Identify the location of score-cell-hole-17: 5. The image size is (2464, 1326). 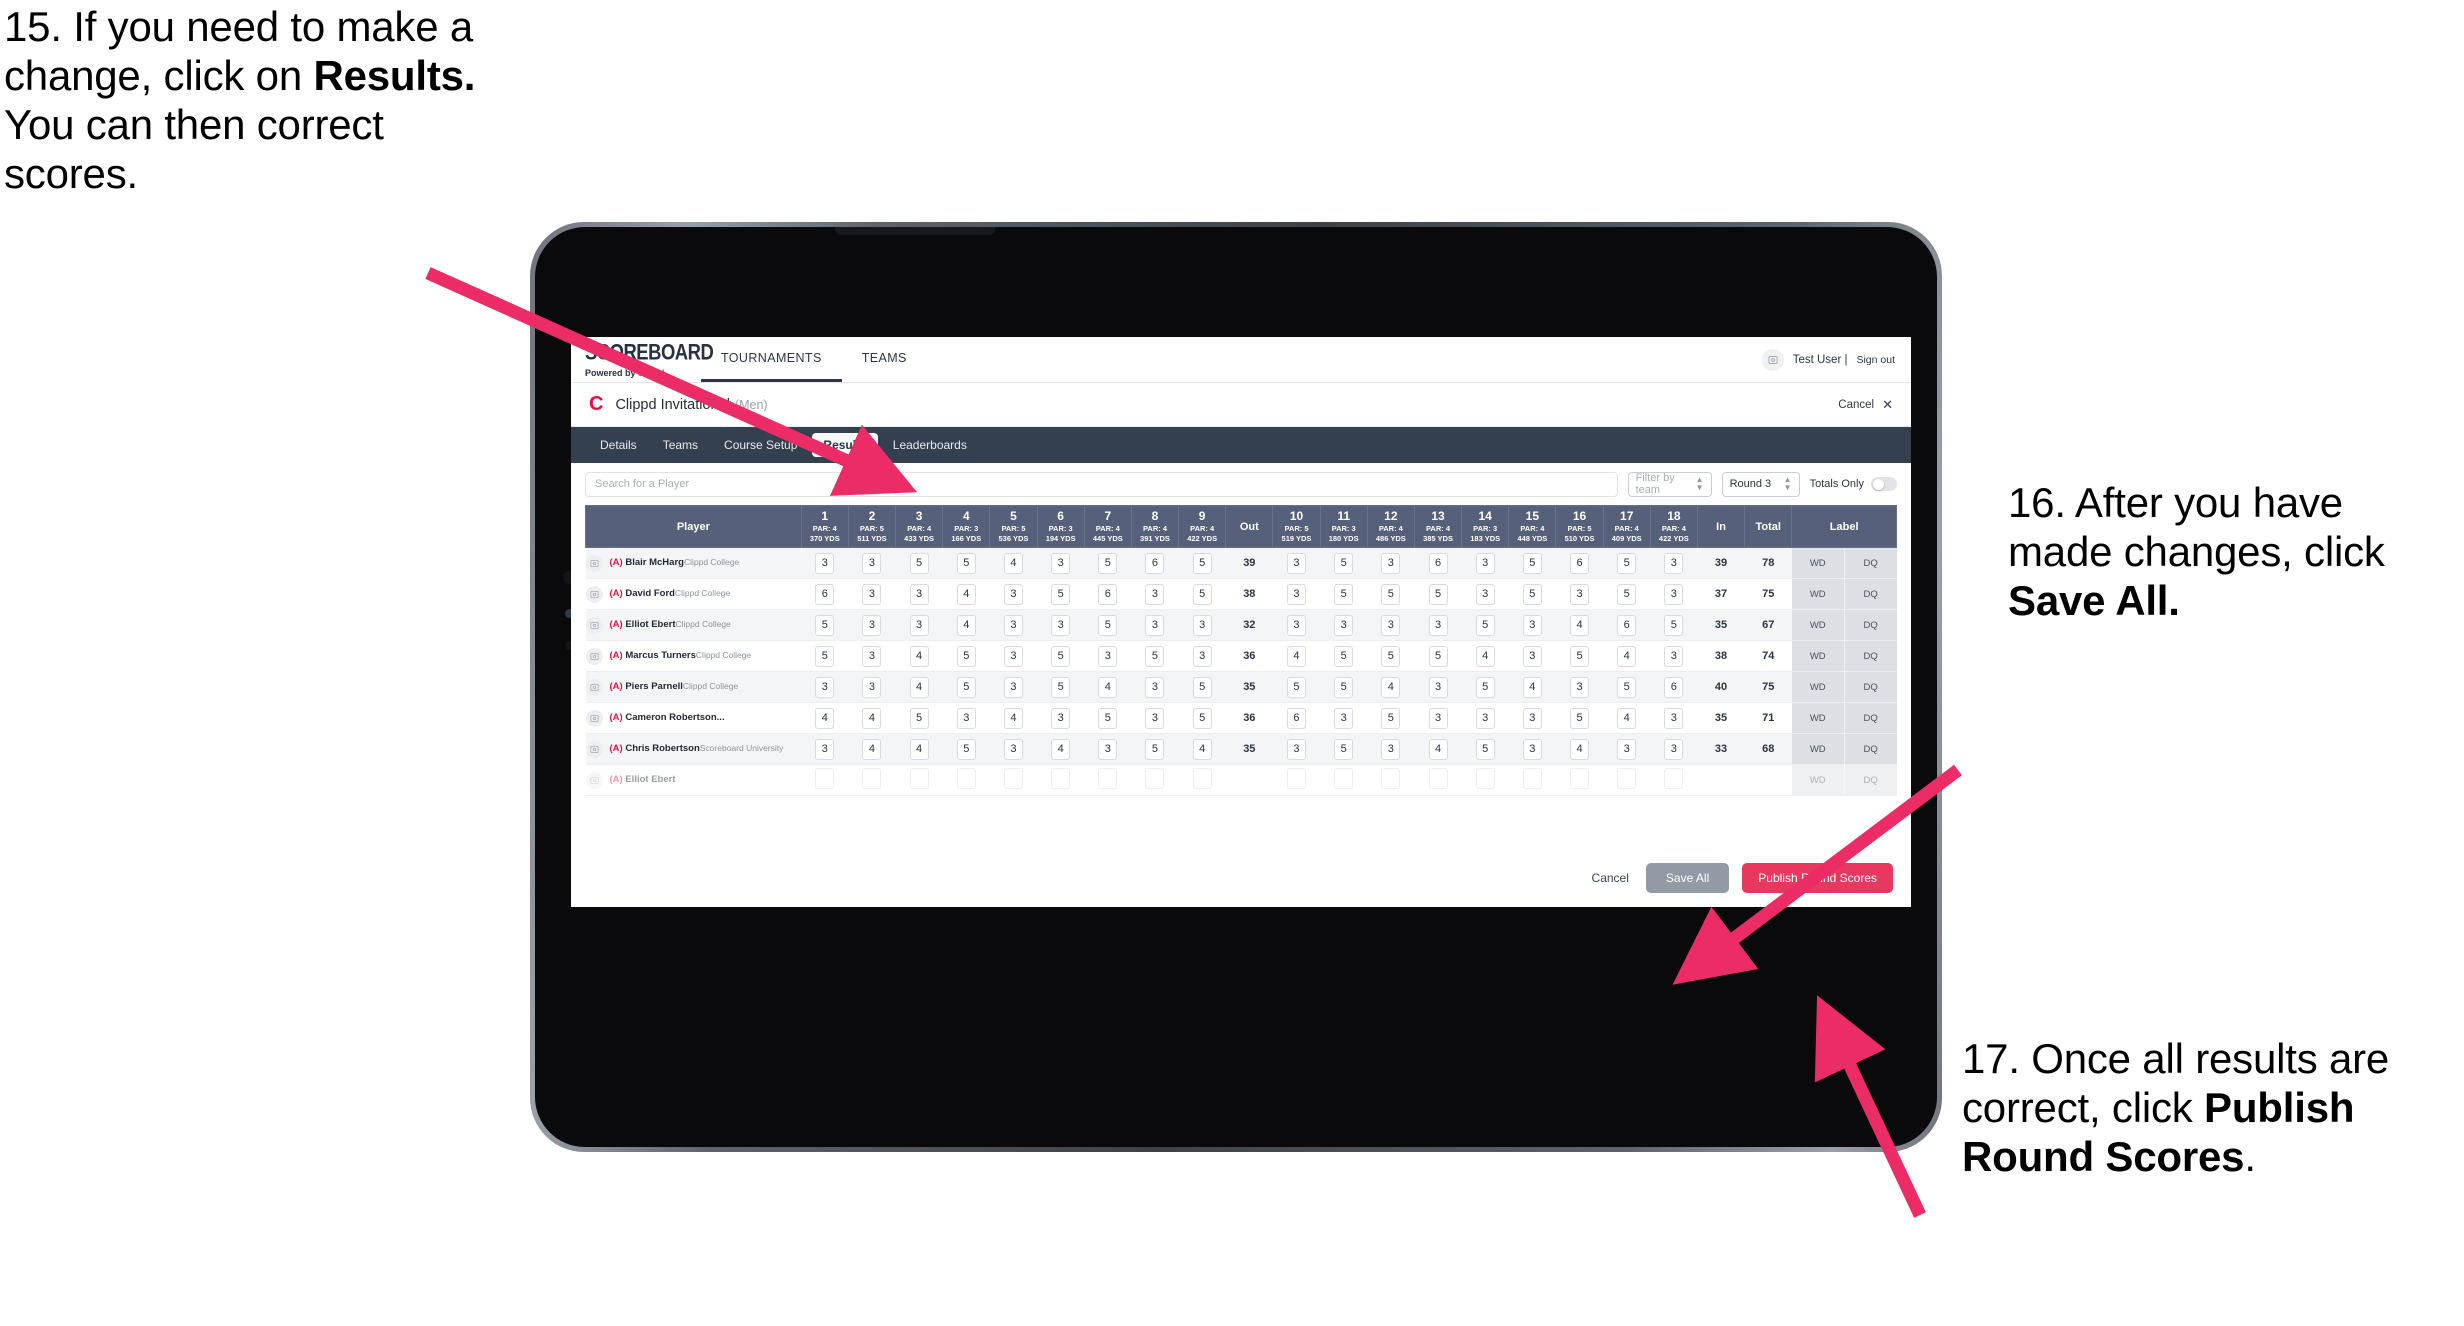
(1627, 563).